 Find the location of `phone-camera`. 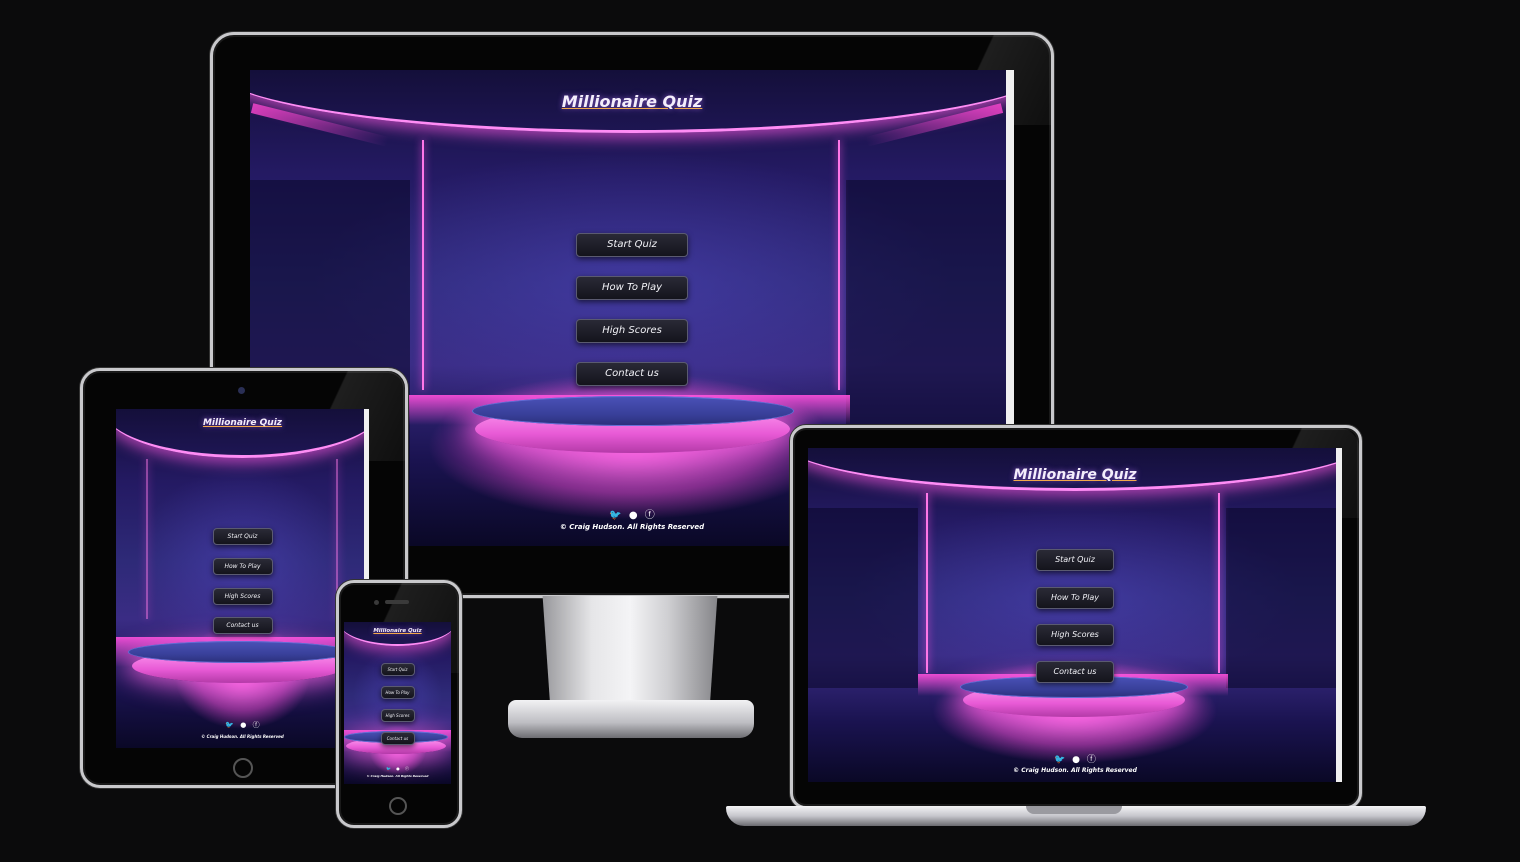

phone-camera is located at coordinates (376, 602).